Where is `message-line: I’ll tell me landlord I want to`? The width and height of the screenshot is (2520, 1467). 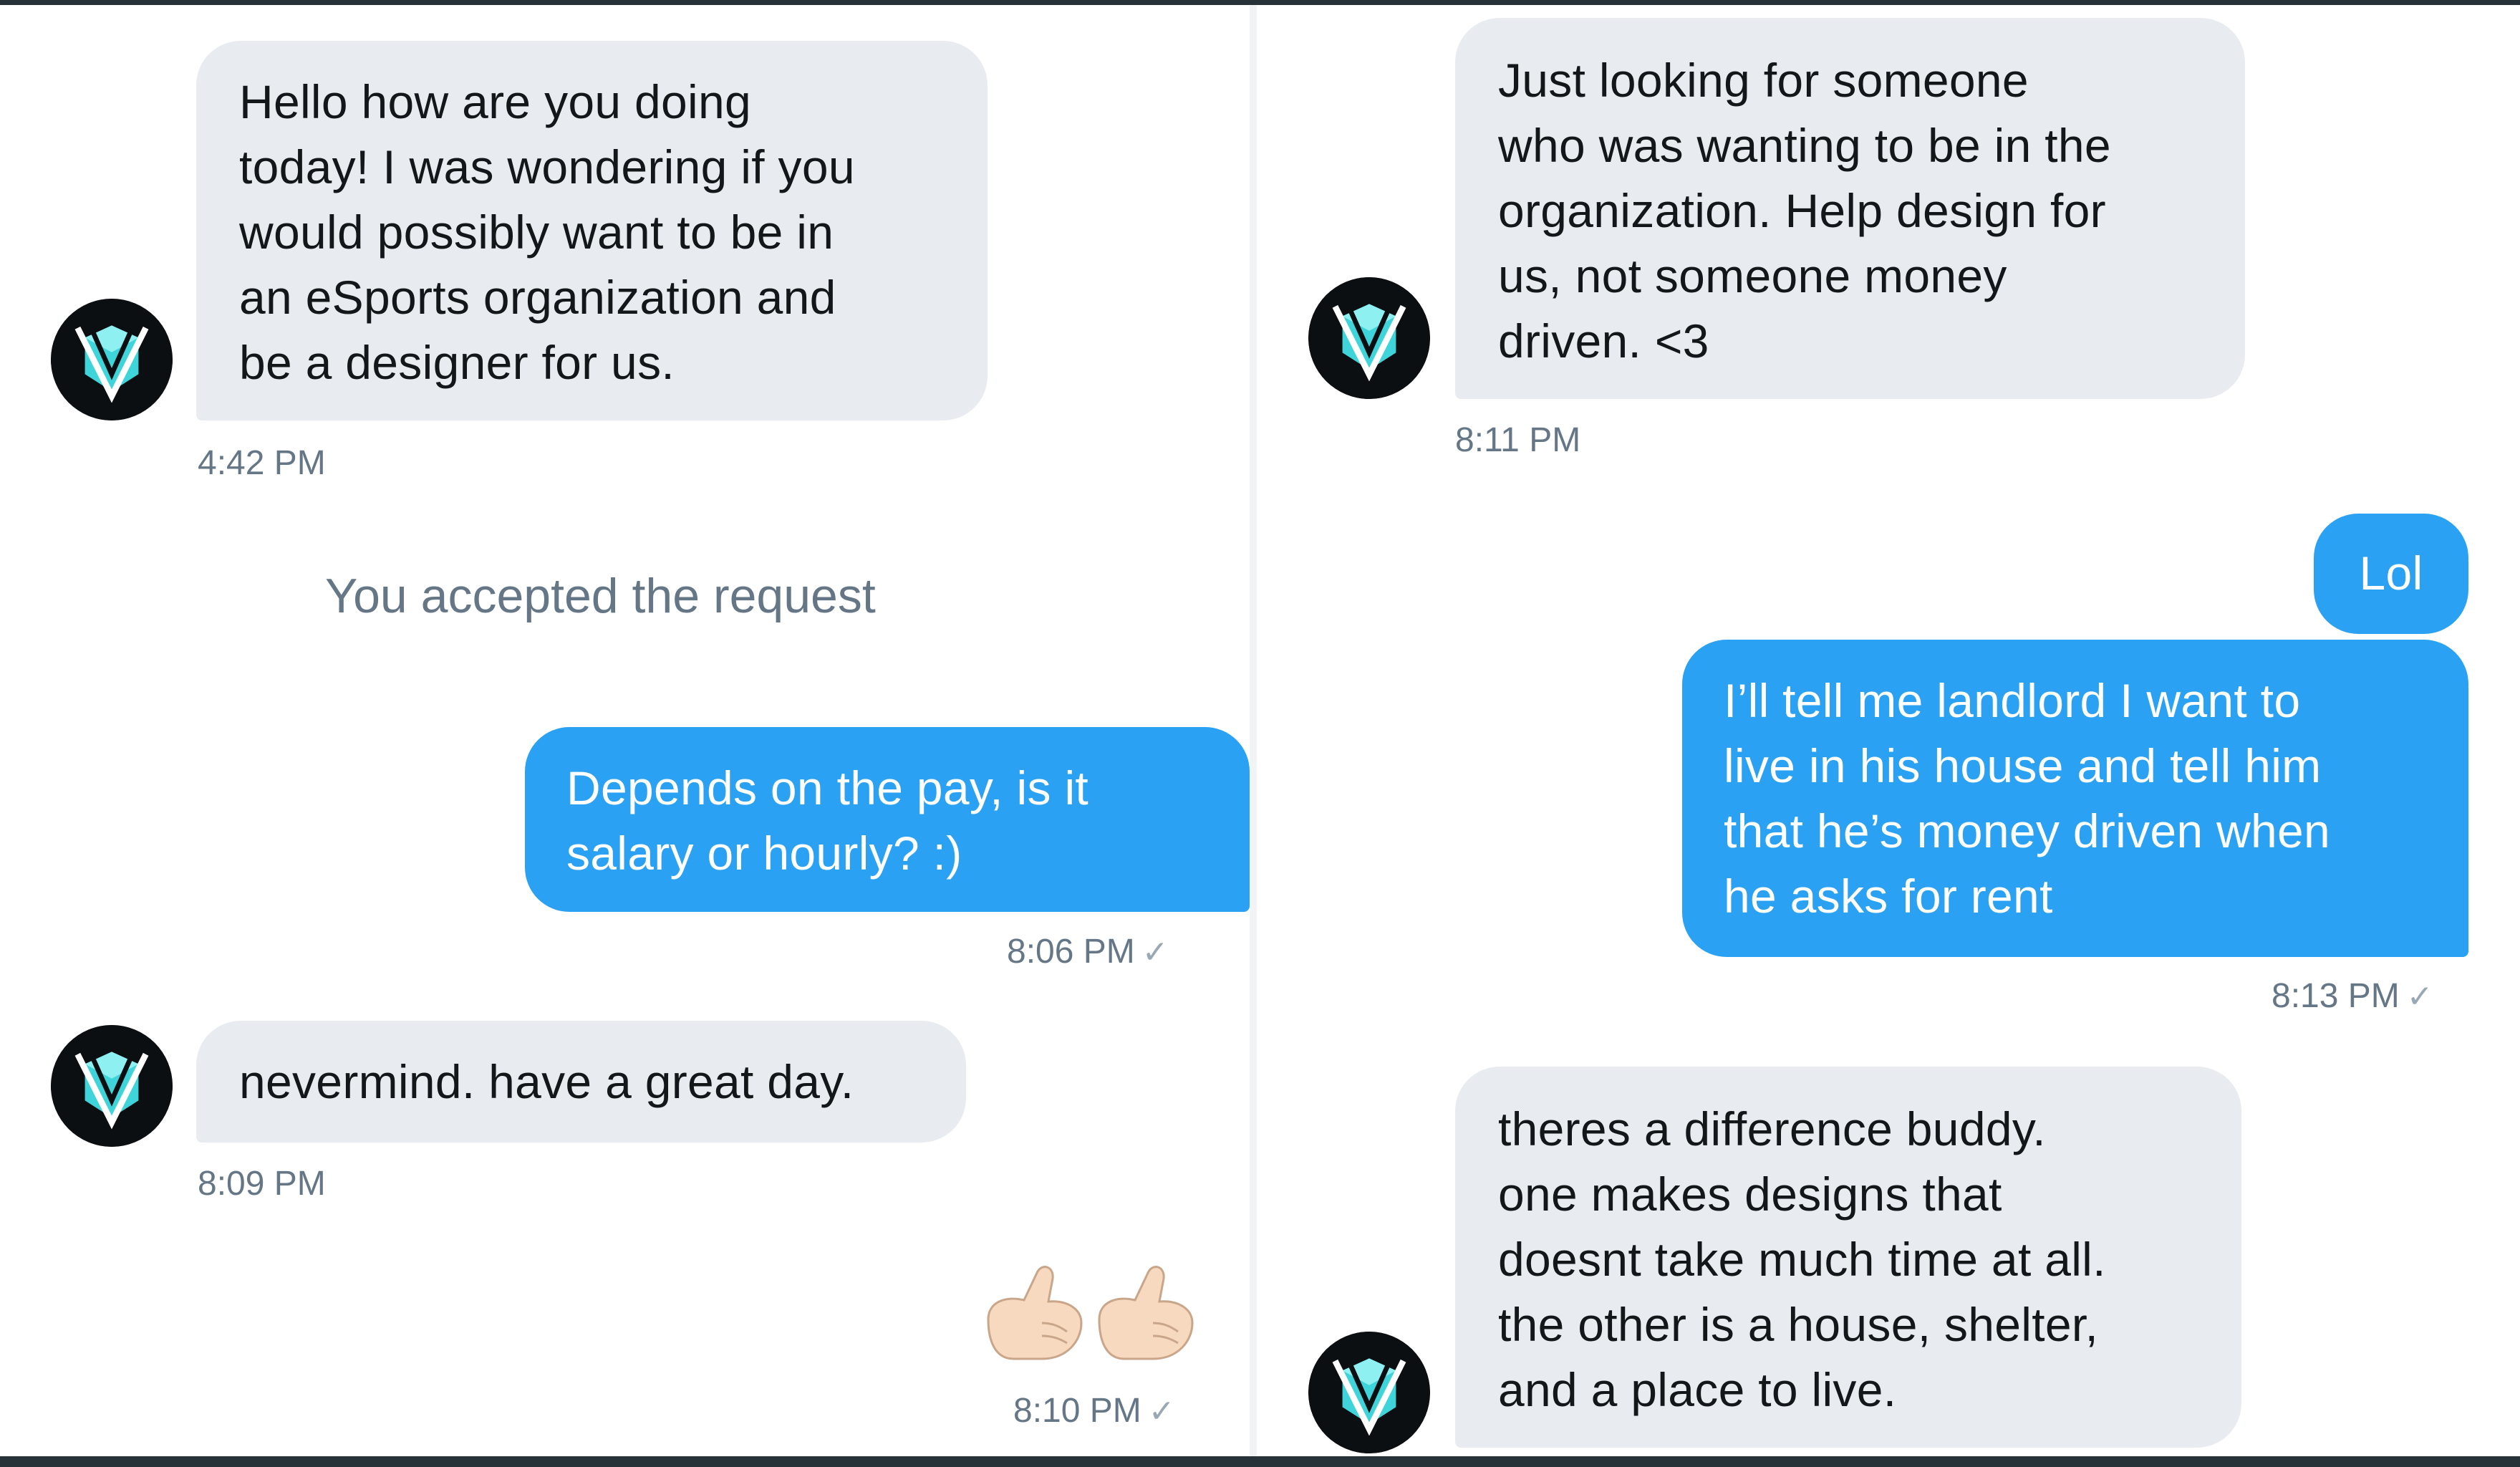
message-line: I’ll tell me landlord I want to is located at coordinates (2012, 700).